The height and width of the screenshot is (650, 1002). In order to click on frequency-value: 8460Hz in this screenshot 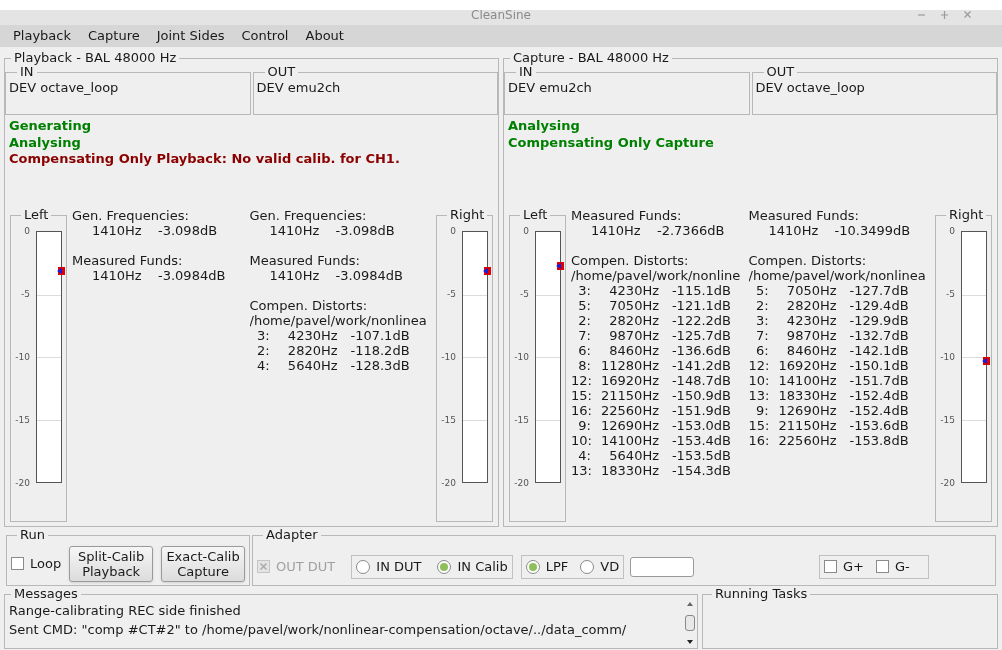, I will do `click(811, 350)`.